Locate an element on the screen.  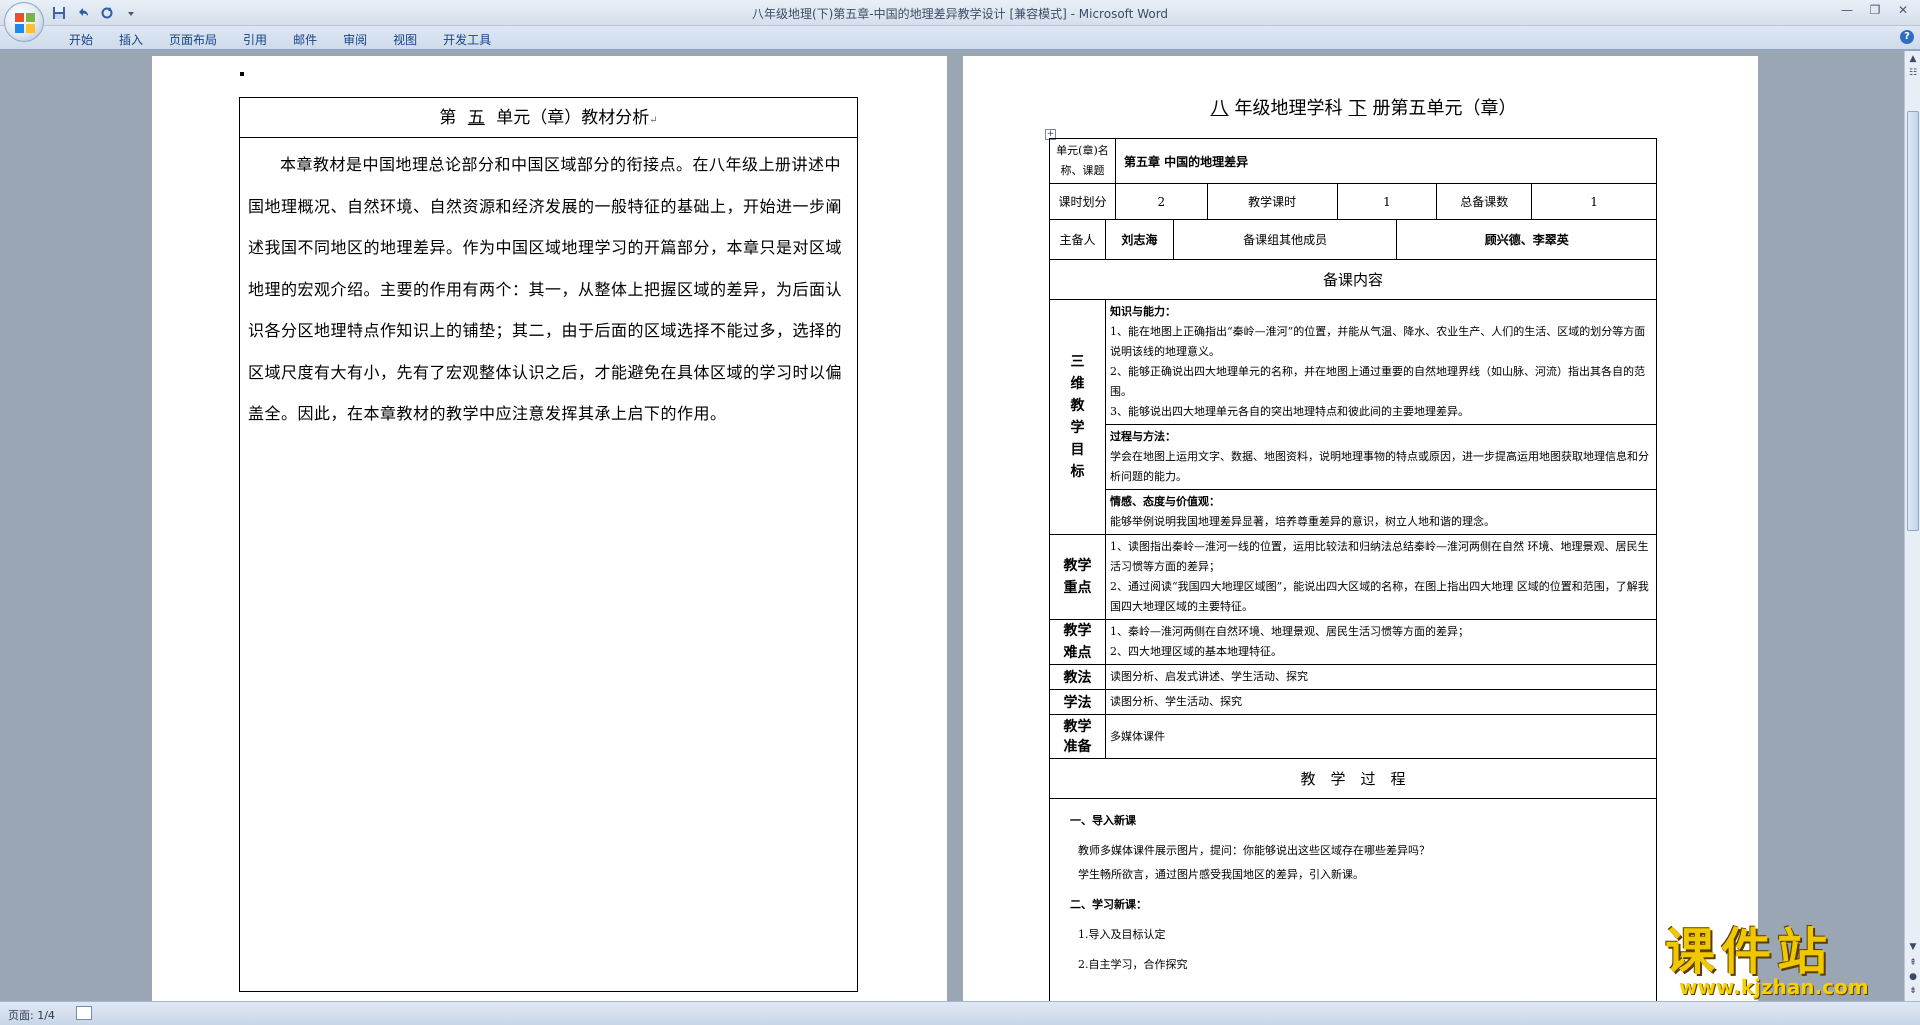
learning-label: 学法 is located at coordinates (1077, 702).